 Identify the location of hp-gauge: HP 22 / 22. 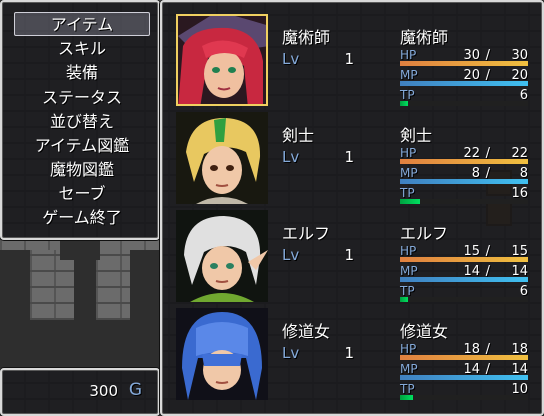
(464, 156).